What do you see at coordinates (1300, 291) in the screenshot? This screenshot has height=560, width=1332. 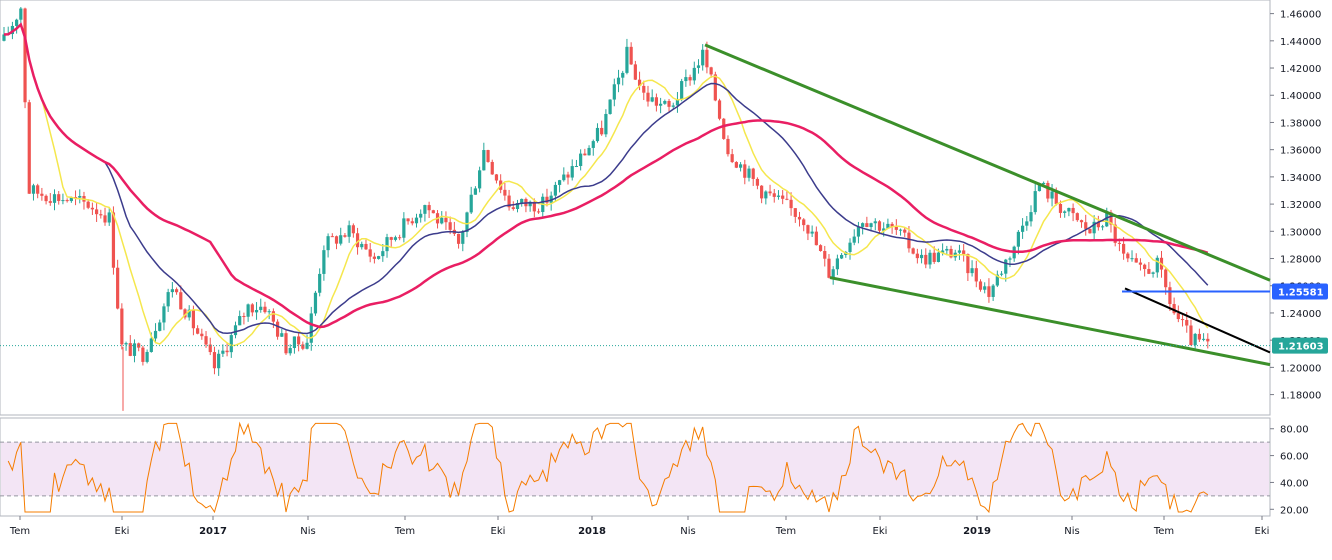 I see `level-price-badge: 1.25581` at bounding box center [1300, 291].